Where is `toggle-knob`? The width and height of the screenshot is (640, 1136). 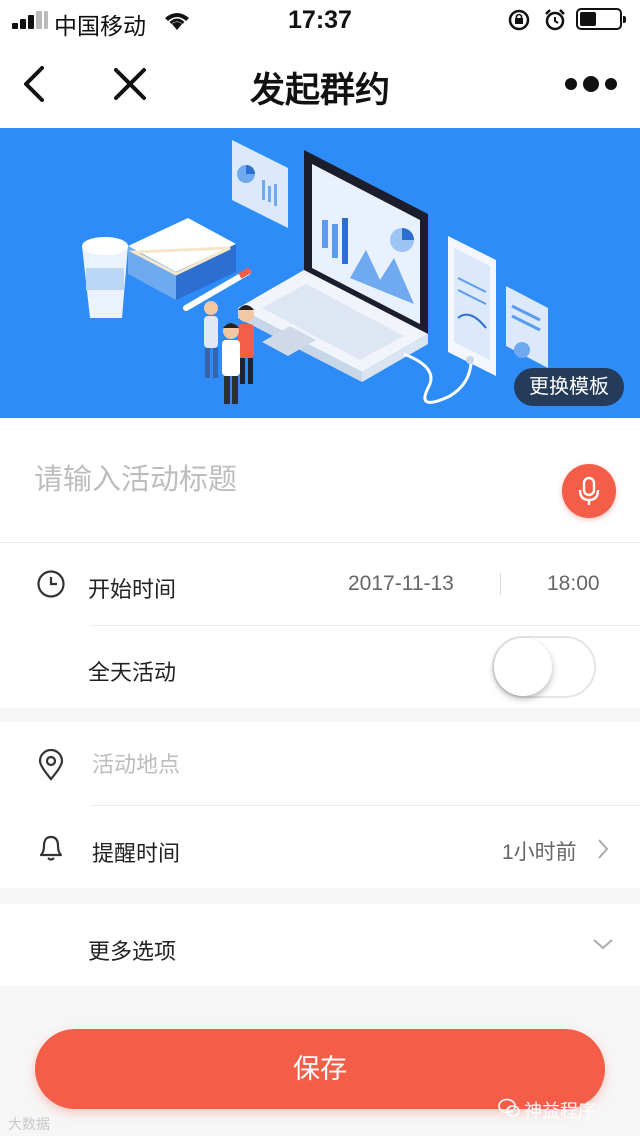
toggle-knob is located at coordinates (523, 667).